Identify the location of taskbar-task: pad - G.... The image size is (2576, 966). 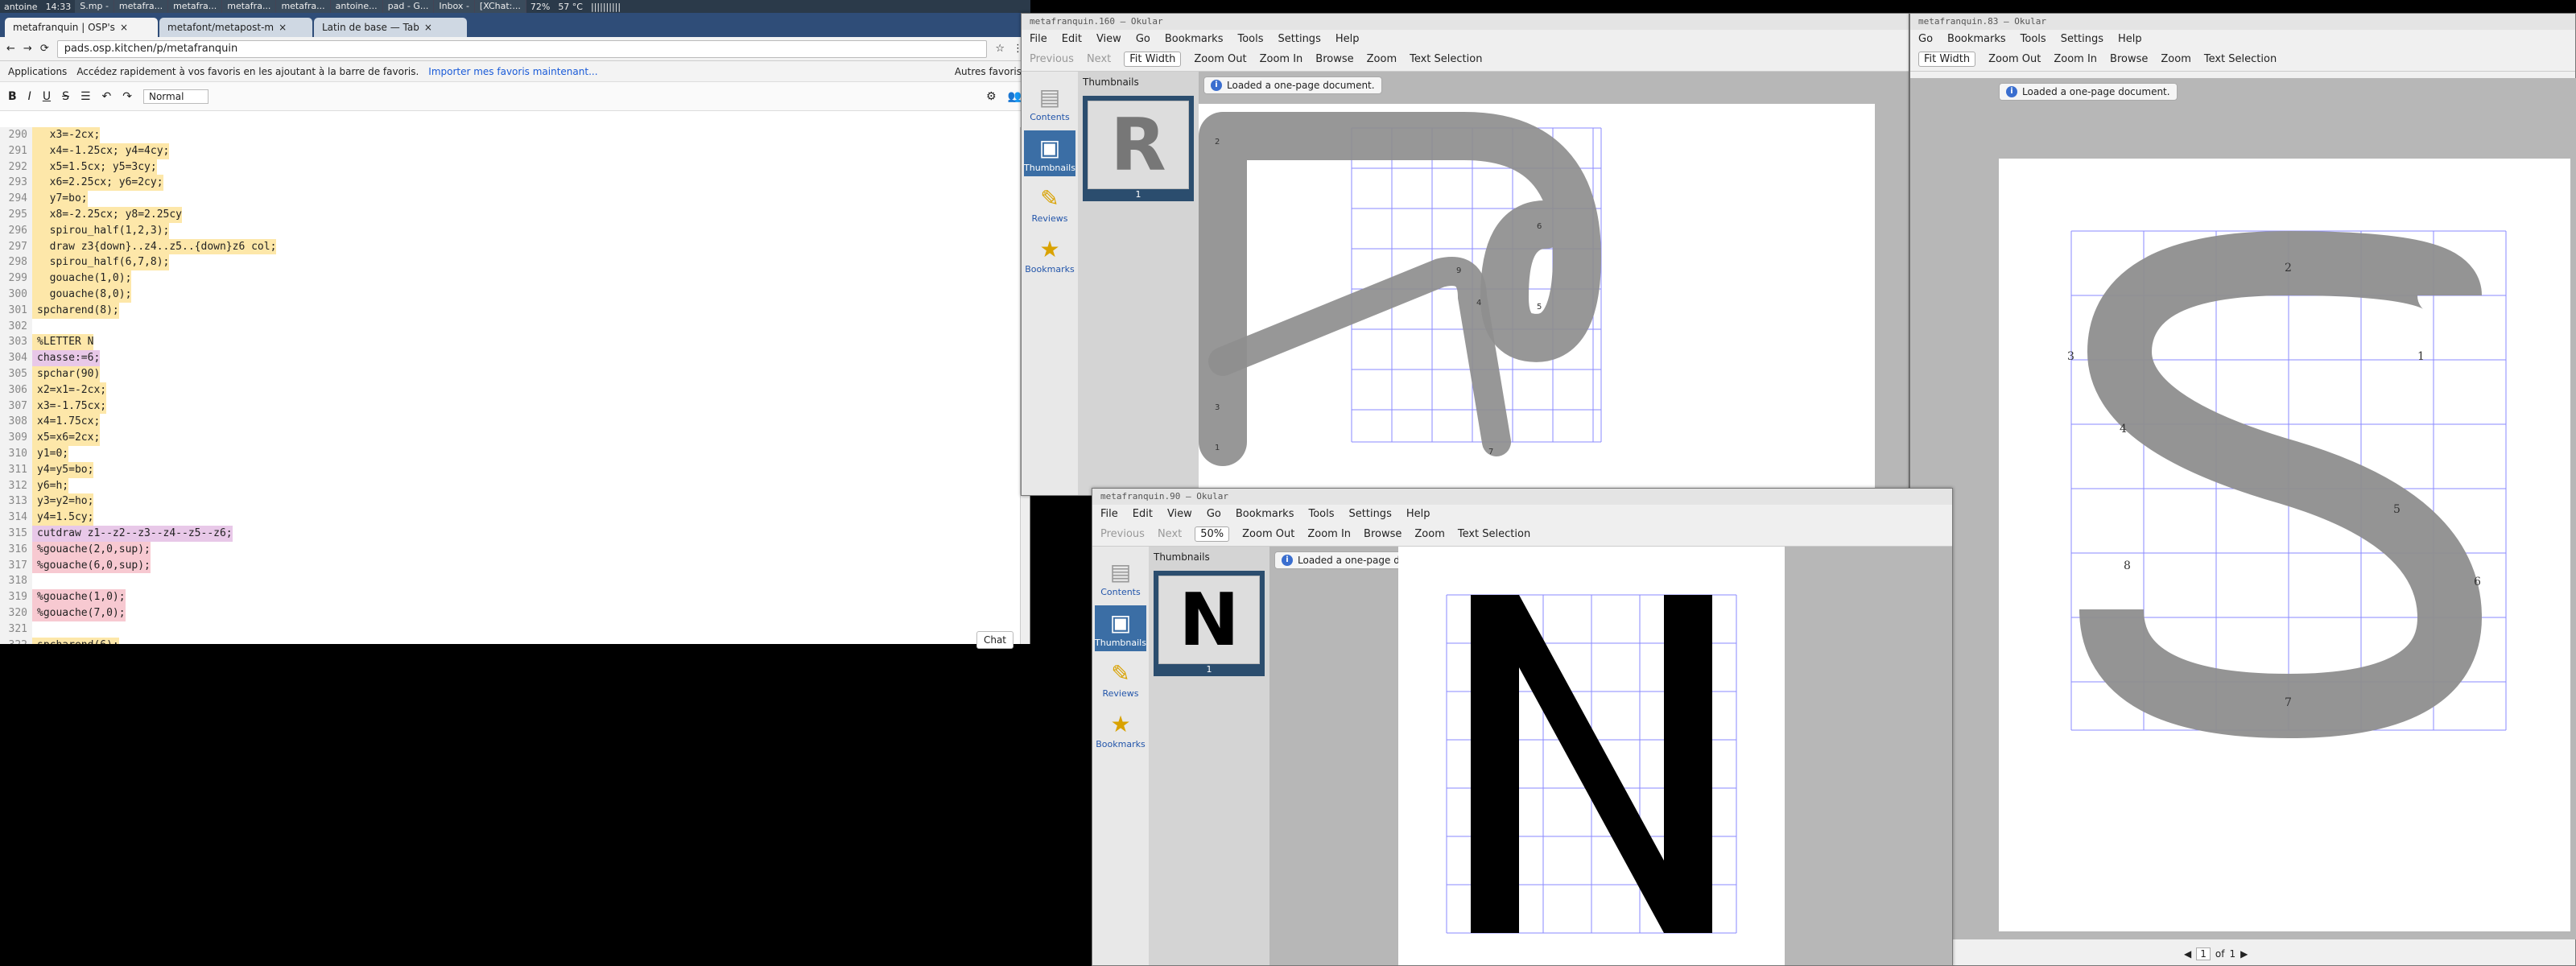
(408, 6).